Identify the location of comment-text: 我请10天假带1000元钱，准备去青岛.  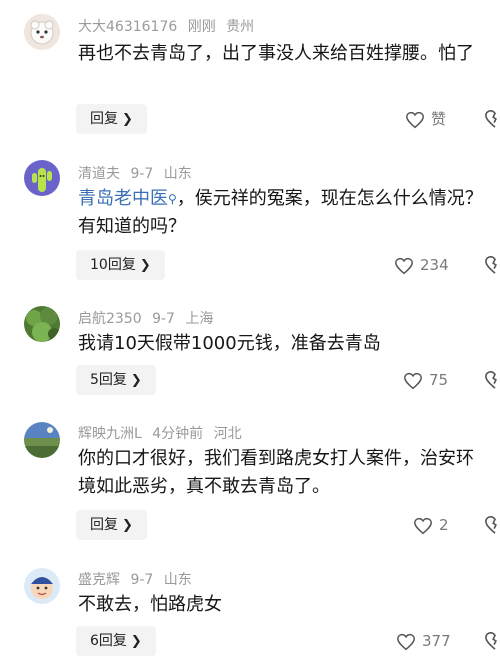
(229, 343).